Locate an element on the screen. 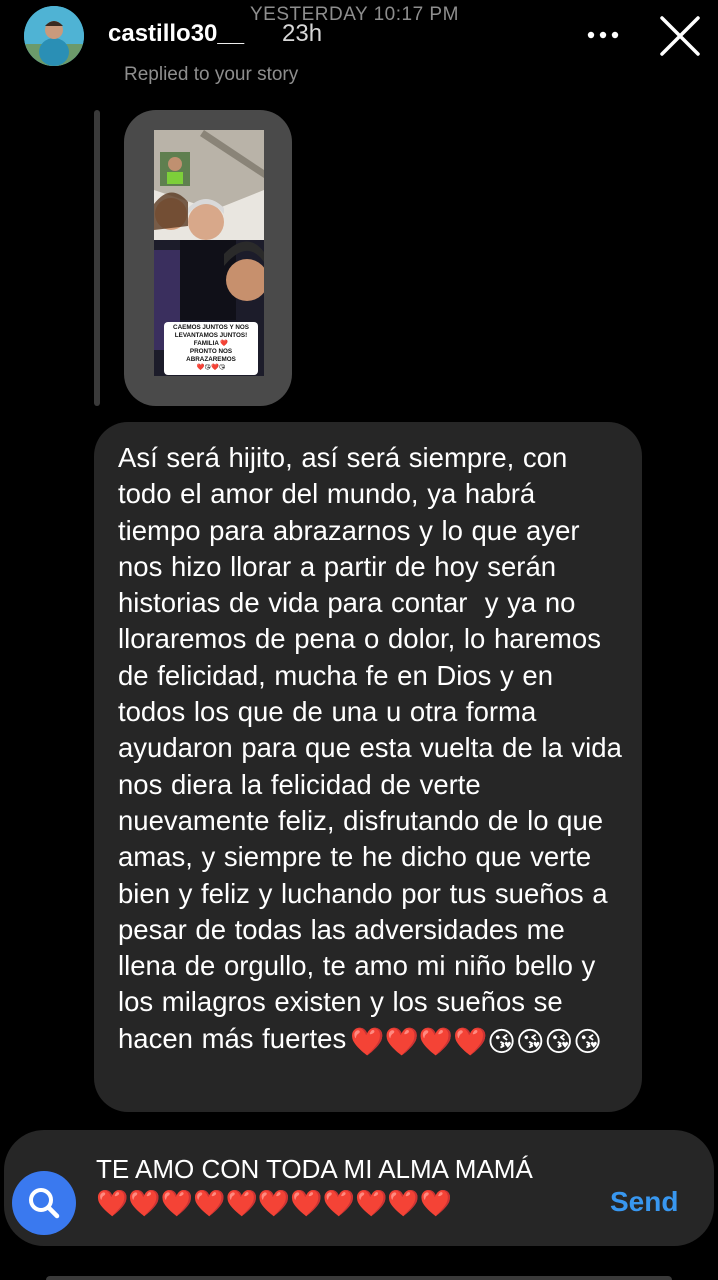 The height and width of the screenshot is (1280, 718). avatar is located at coordinates (54, 36).